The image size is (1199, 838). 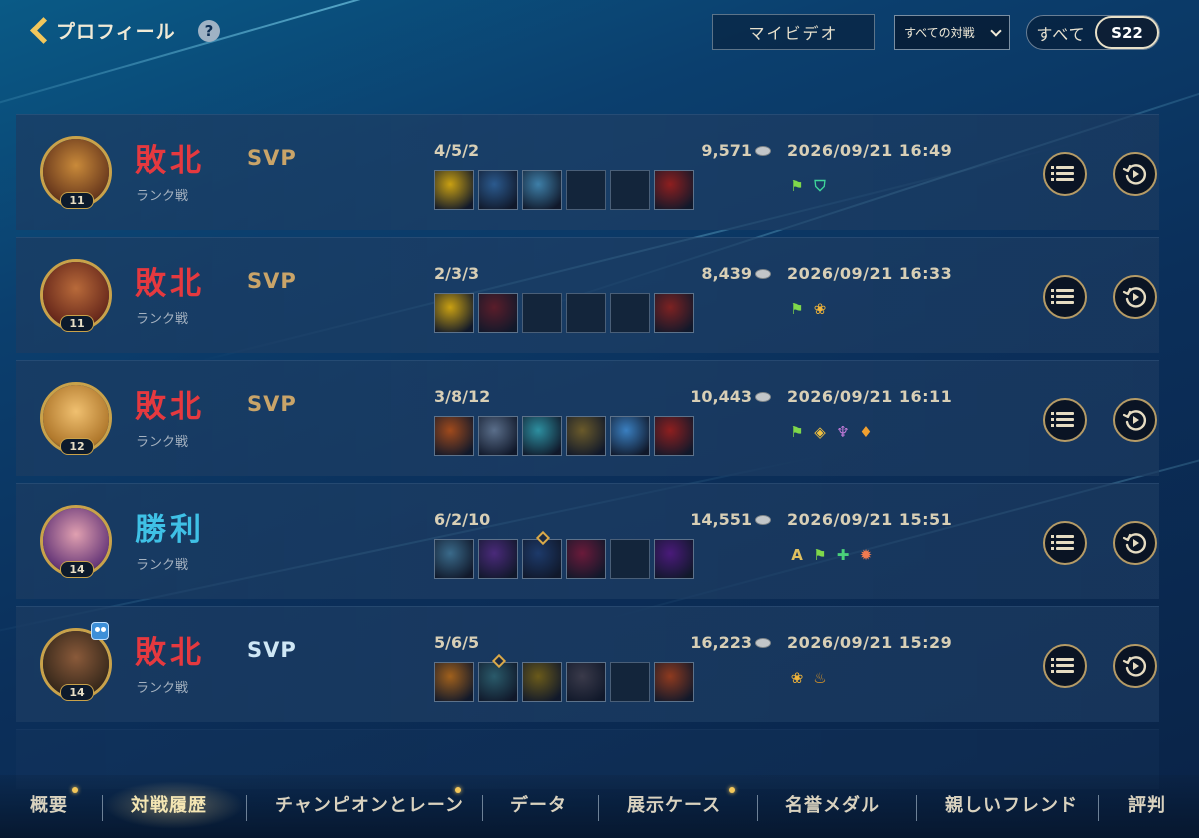 What do you see at coordinates (797, 432) in the screenshot?
I see `flag-icon: ⚑` at bounding box center [797, 432].